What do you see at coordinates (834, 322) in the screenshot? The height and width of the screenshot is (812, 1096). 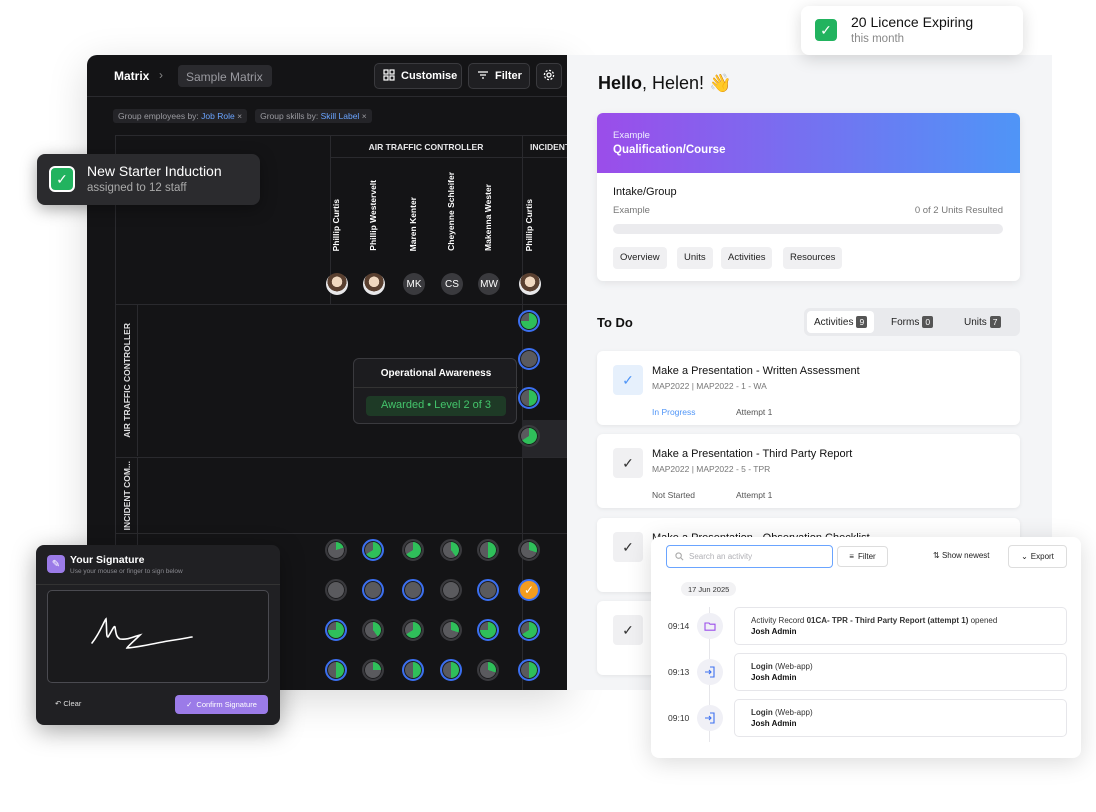 I see `tab-label: Activities` at bounding box center [834, 322].